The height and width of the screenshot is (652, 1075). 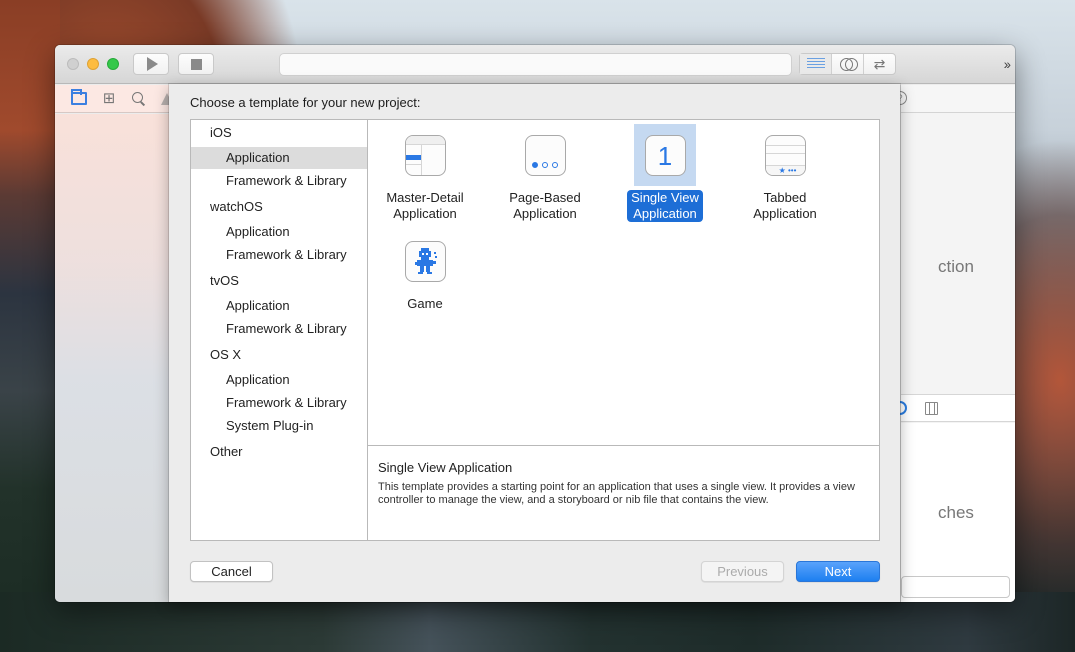 I want to click on activity-viewer, so click(x=535, y=64).